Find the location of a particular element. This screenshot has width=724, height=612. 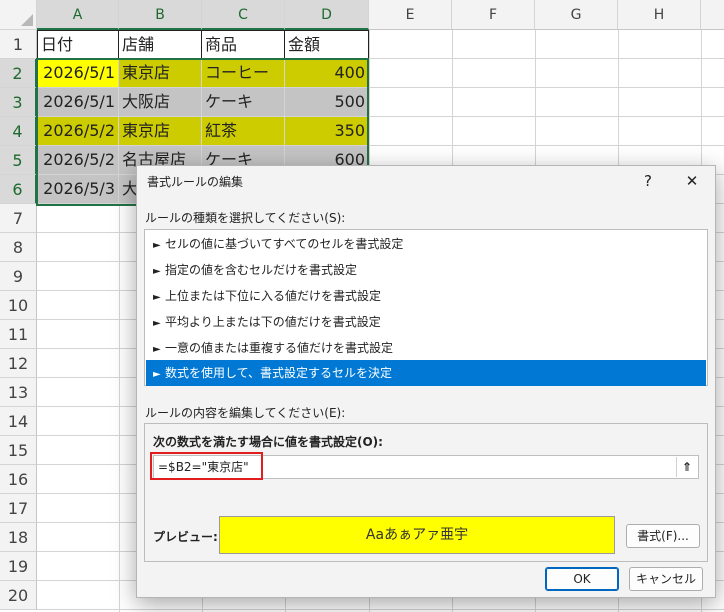

rule-type-label-text: 一意の値または重複する値だけを書式設定 is located at coordinates (279, 348).